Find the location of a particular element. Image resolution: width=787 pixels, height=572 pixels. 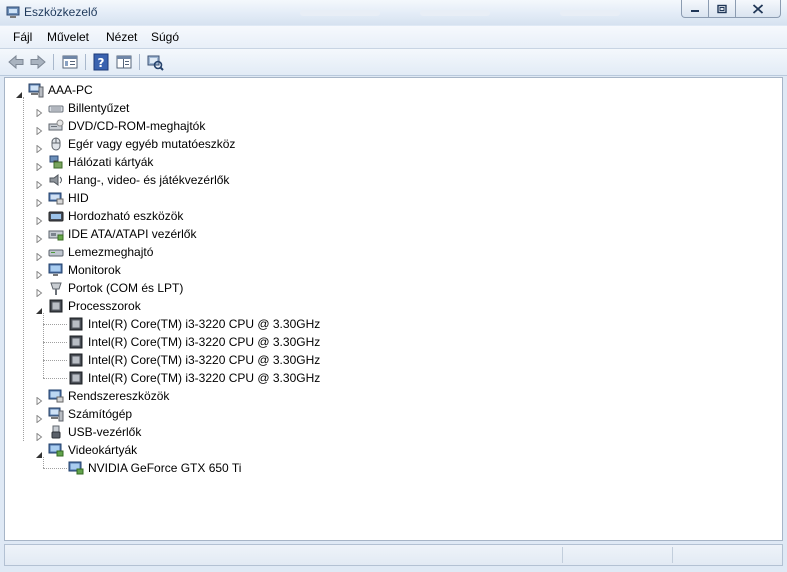

toolbar-separator is located at coordinates (53, 62).